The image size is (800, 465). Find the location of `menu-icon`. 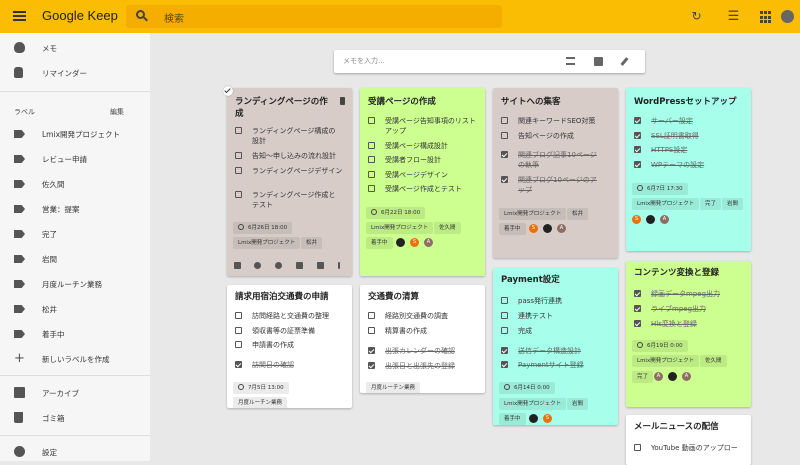

menu-icon is located at coordinates (19, 16).